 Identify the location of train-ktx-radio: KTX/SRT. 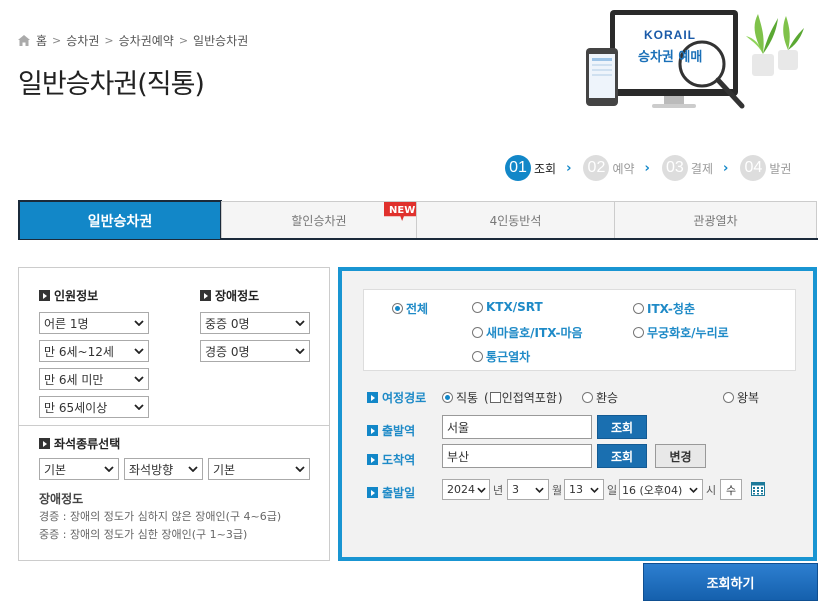
(507, 307).